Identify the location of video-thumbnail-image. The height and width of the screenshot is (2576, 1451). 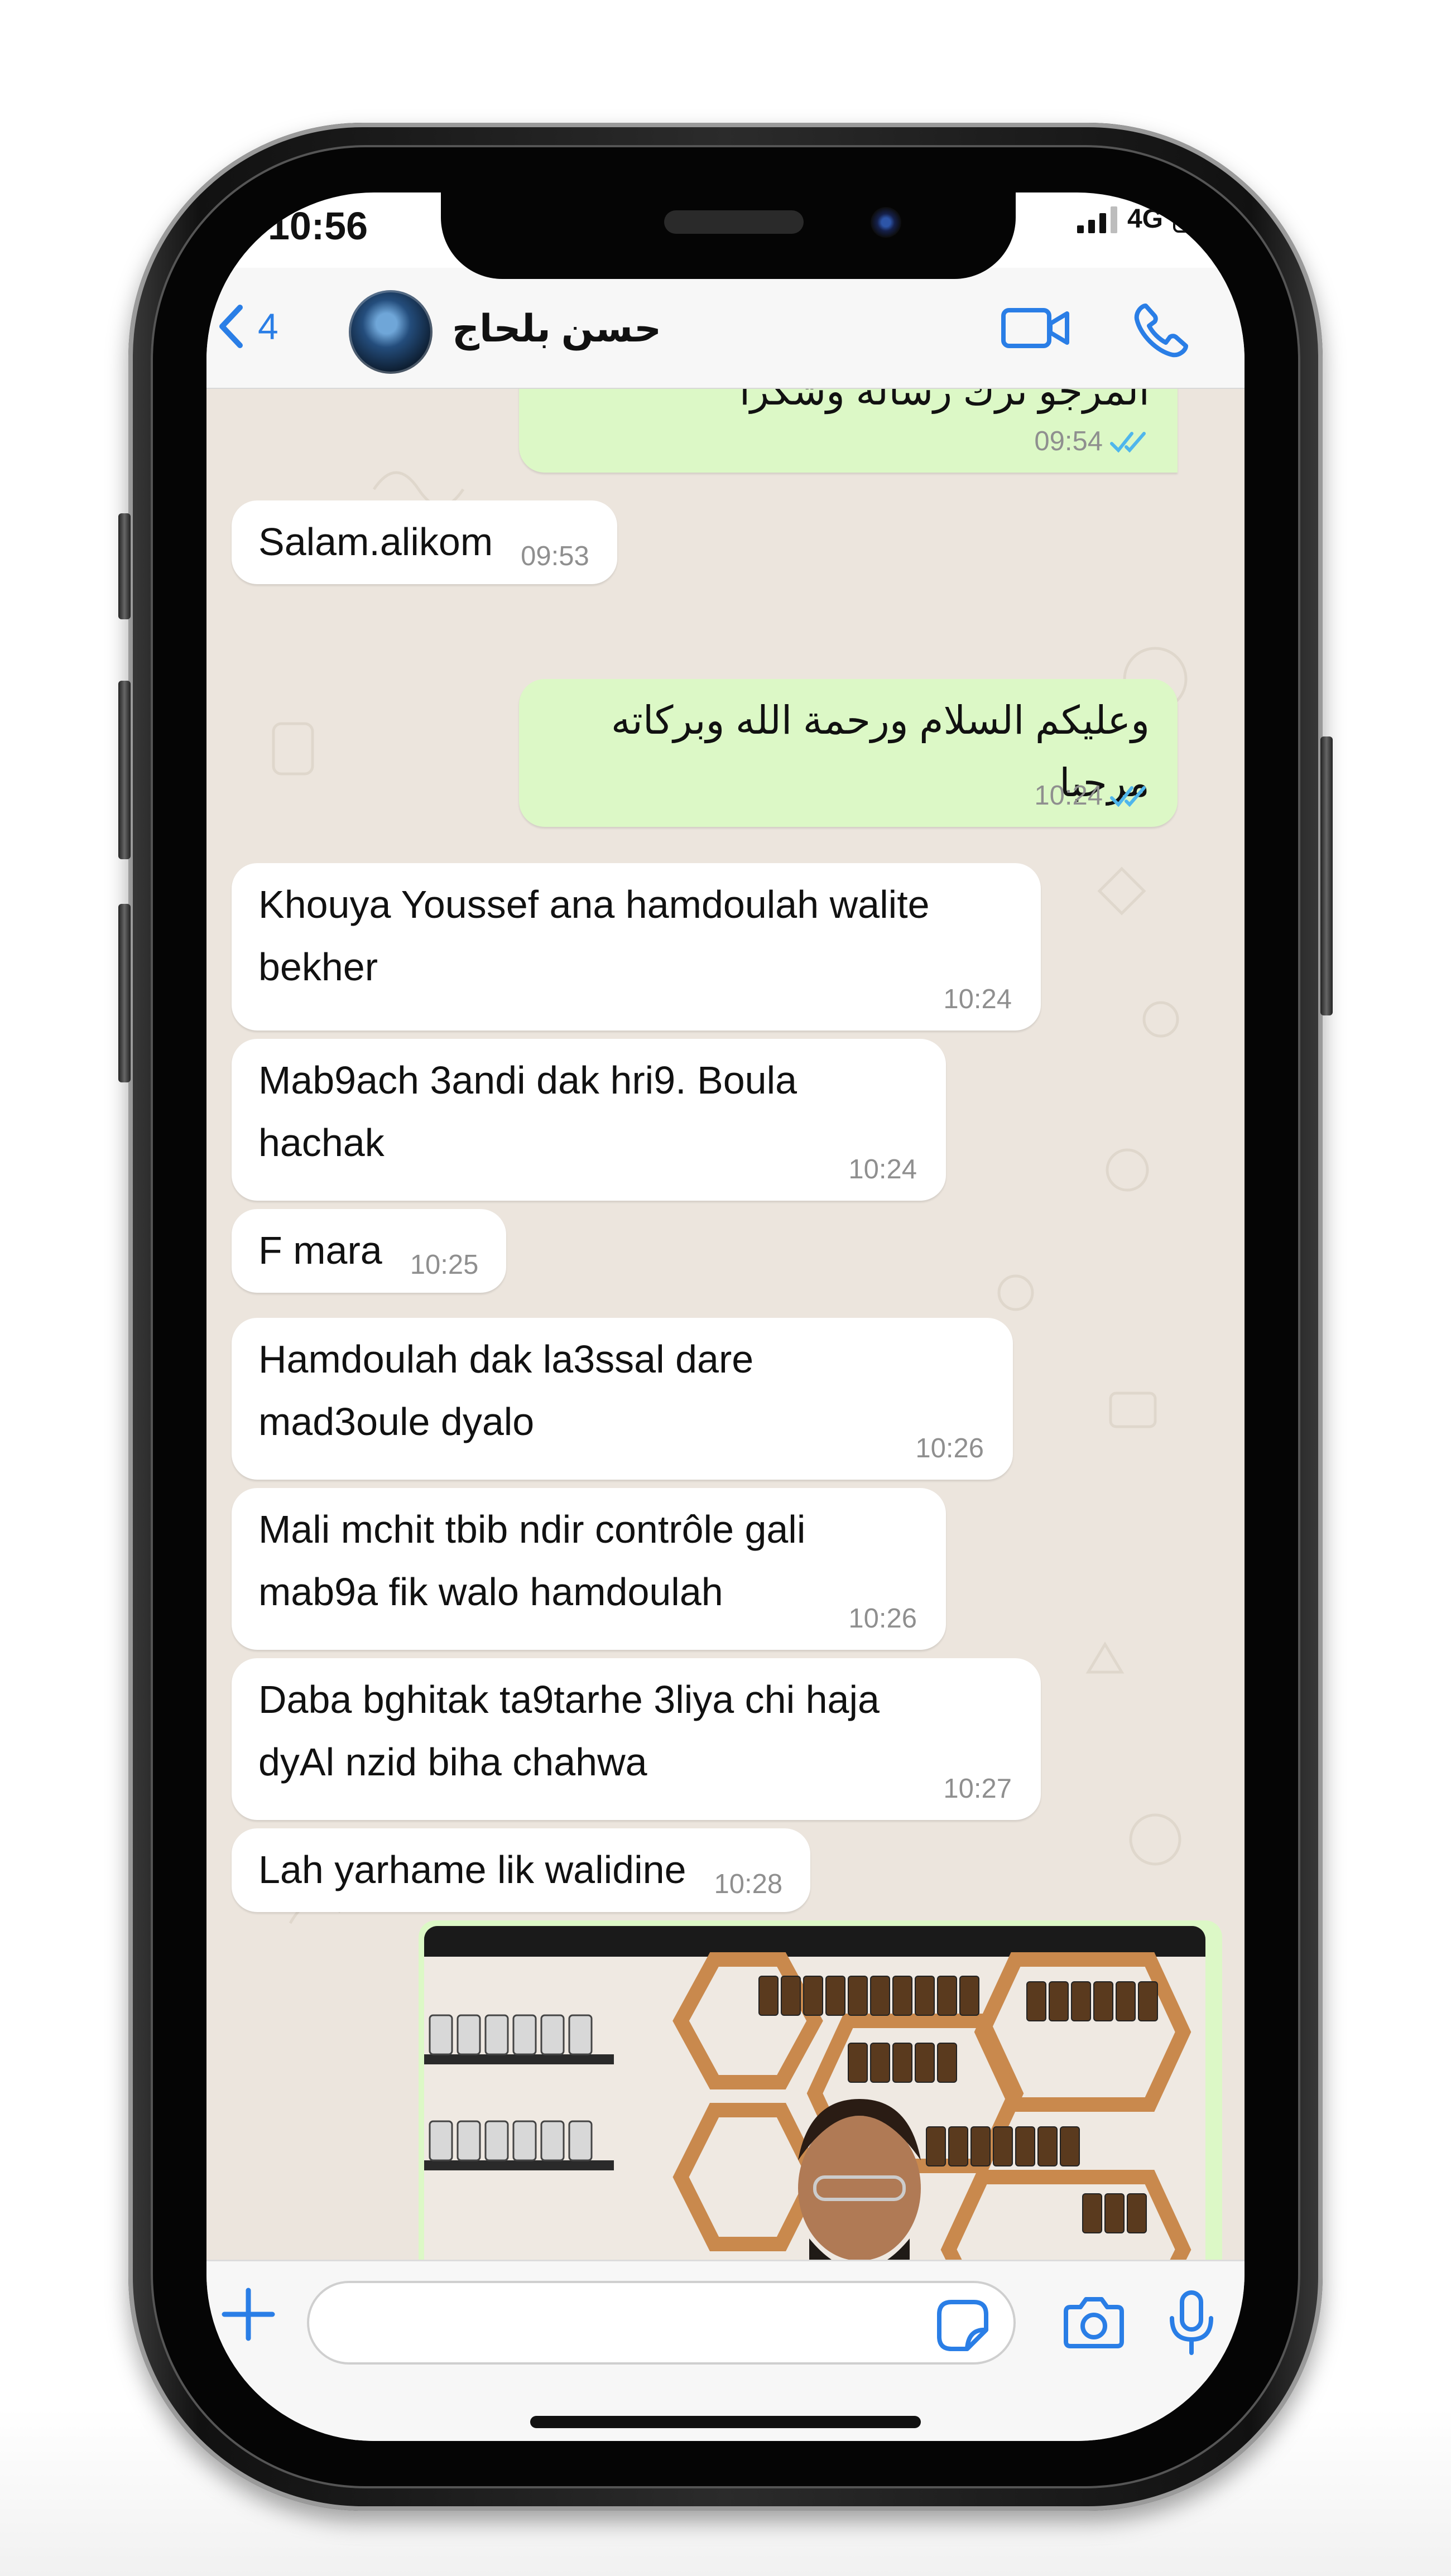
(814, 2093).